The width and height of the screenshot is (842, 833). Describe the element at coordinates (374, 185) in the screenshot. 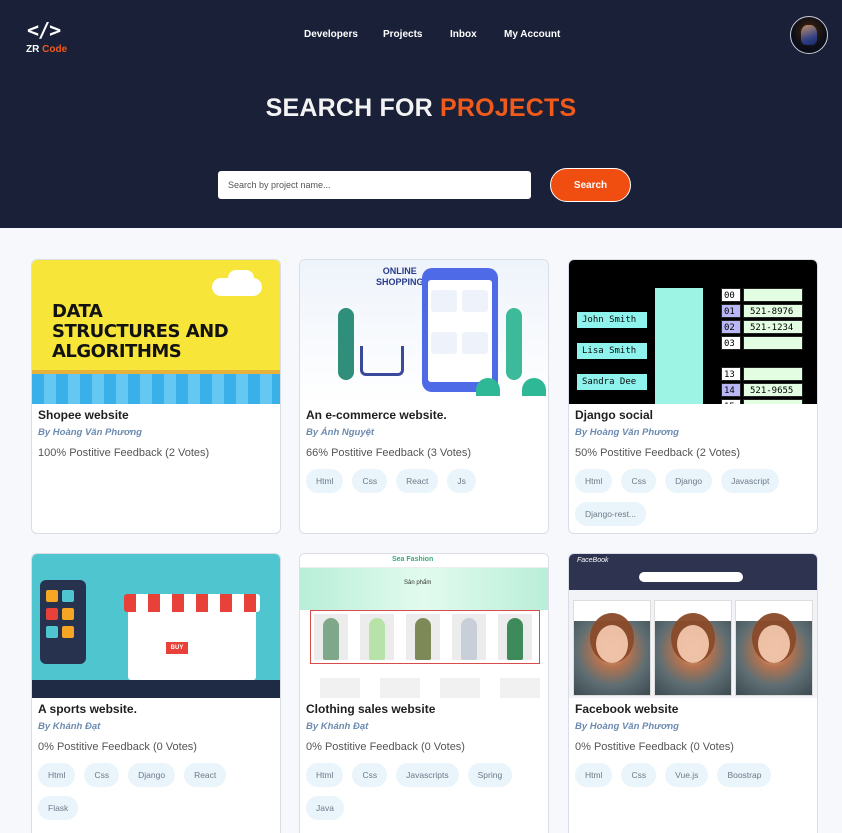

I see `search-input` at that location.